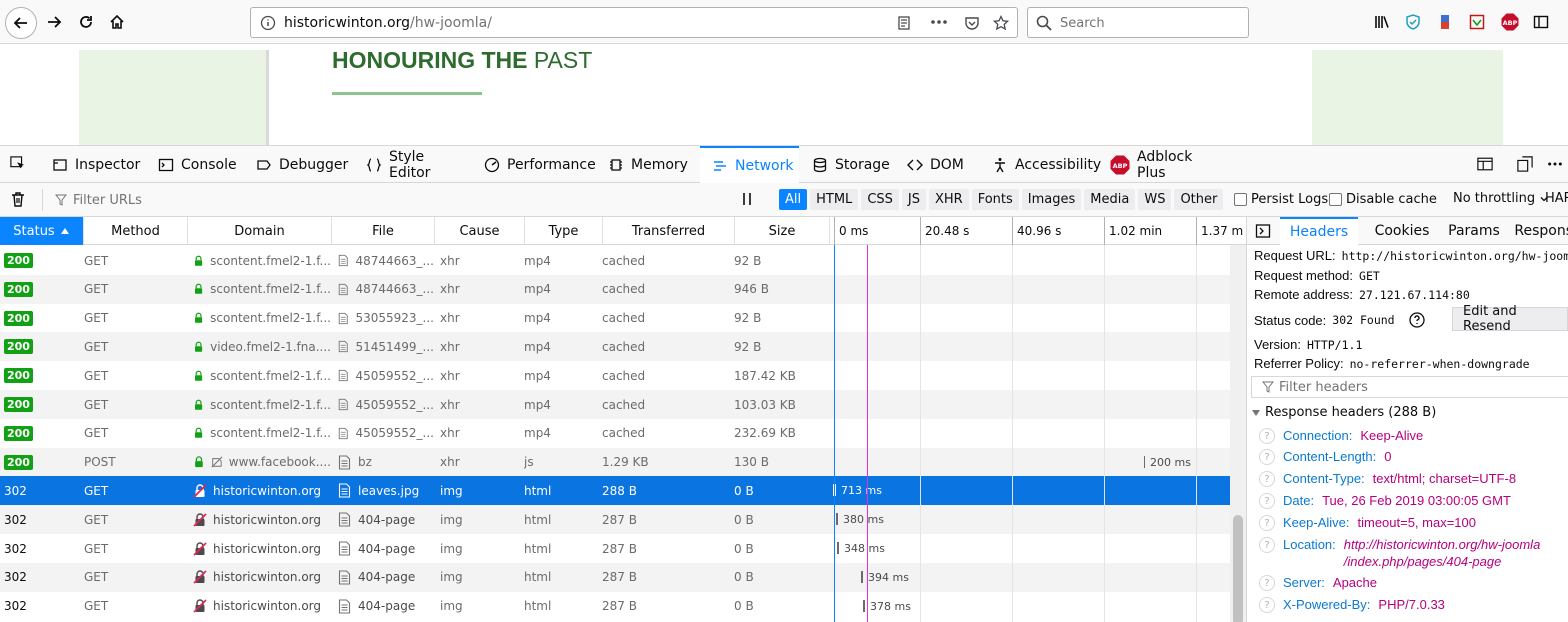  What do you see at coordinates (1367, 523) in the screenshot?
I see `response-header-keep-alive: ? Keep-Alive: timeout=5, max=100` at bounding box center [1367, 523].